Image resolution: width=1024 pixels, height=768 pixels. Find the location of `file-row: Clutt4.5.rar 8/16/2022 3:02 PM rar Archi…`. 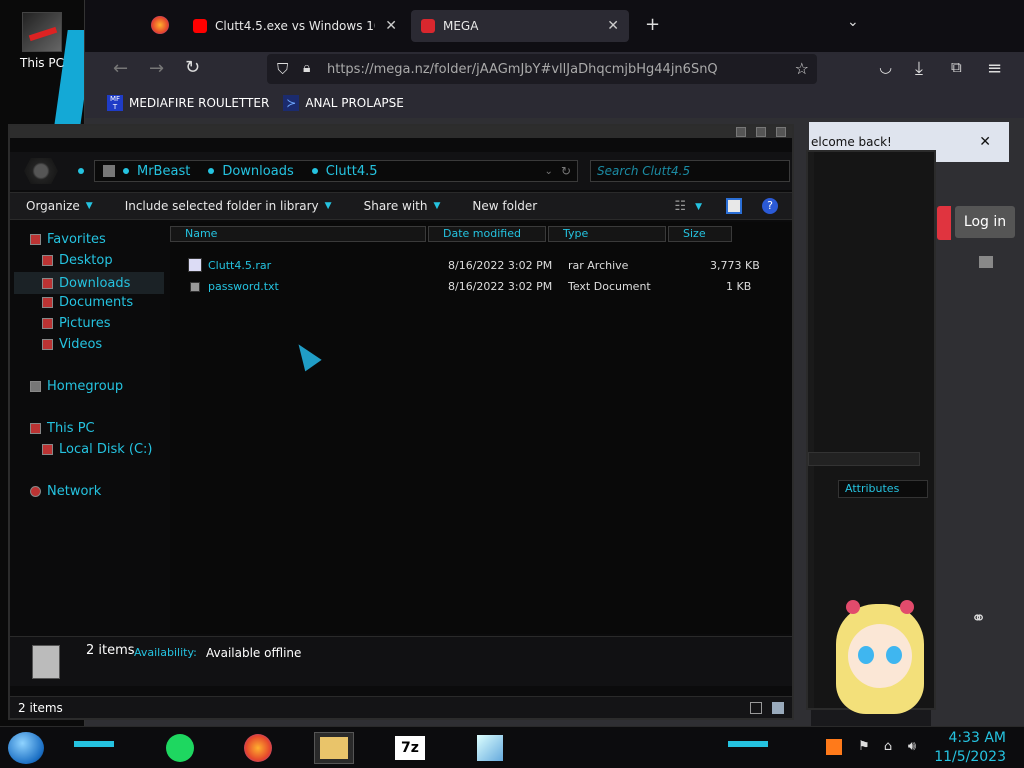

file-row: Clutt4.5.rar 8/16/2022 3:02 PM rar Archi… is located at coordinates (481, 266).